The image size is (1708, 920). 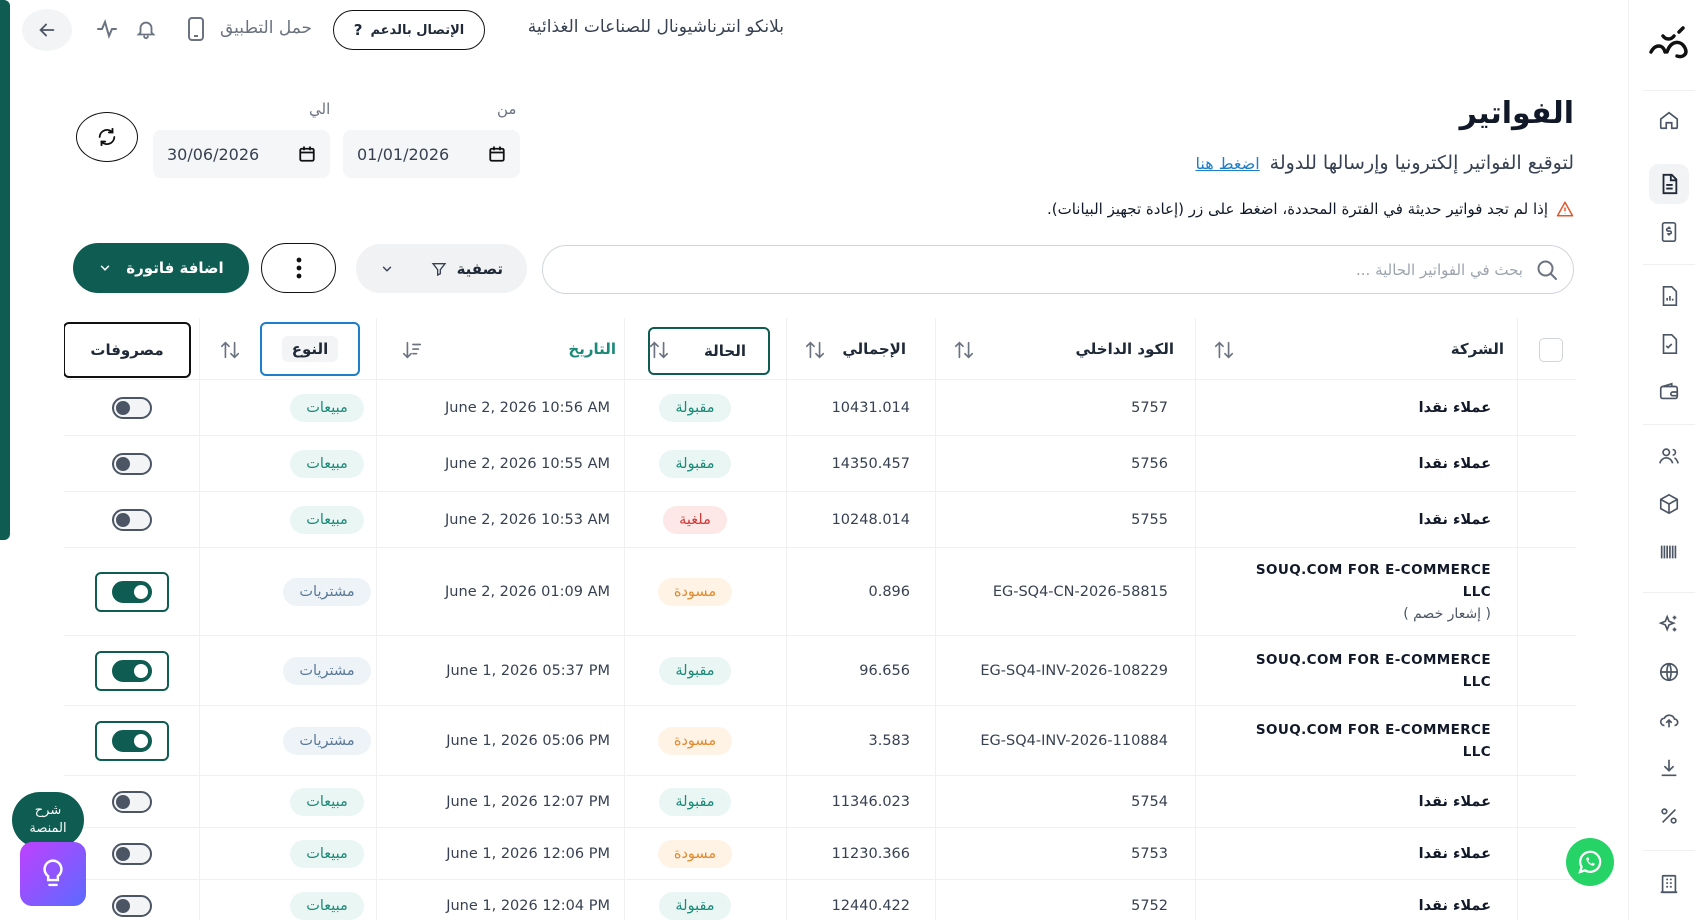 I want to click on percent-icon, so click(x=1669, y=816).